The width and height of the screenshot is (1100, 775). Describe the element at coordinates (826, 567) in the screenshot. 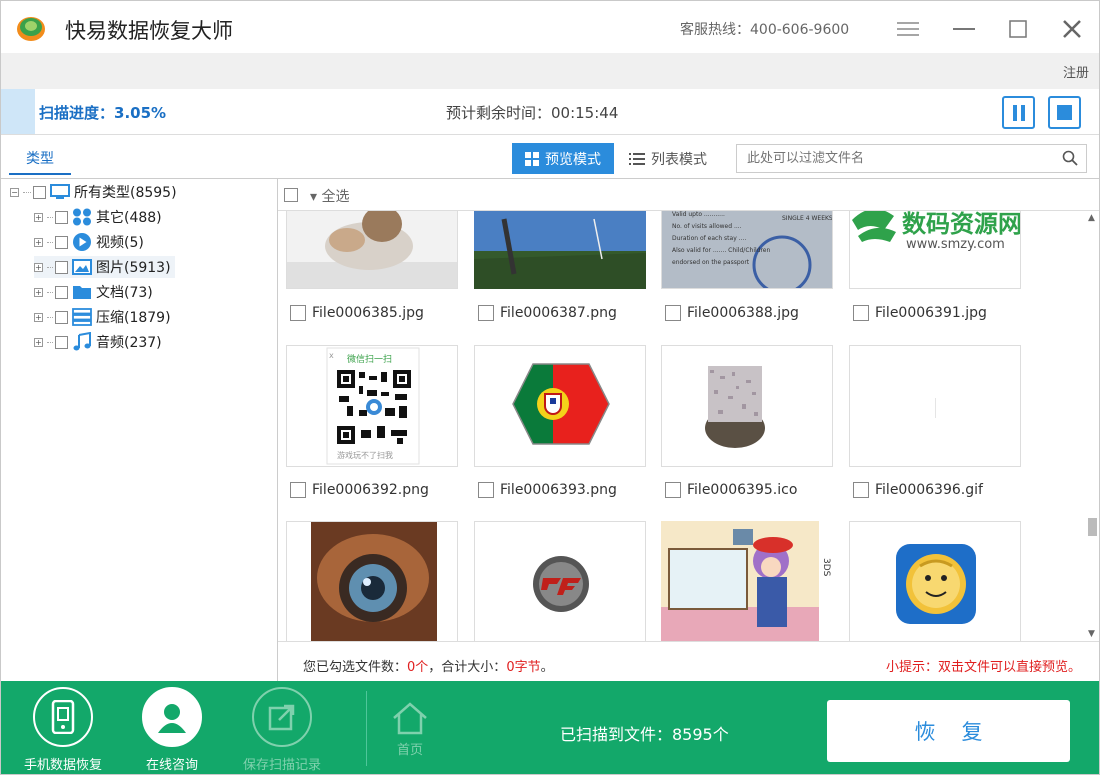

I see `game-side-label: 3DS` at that location.